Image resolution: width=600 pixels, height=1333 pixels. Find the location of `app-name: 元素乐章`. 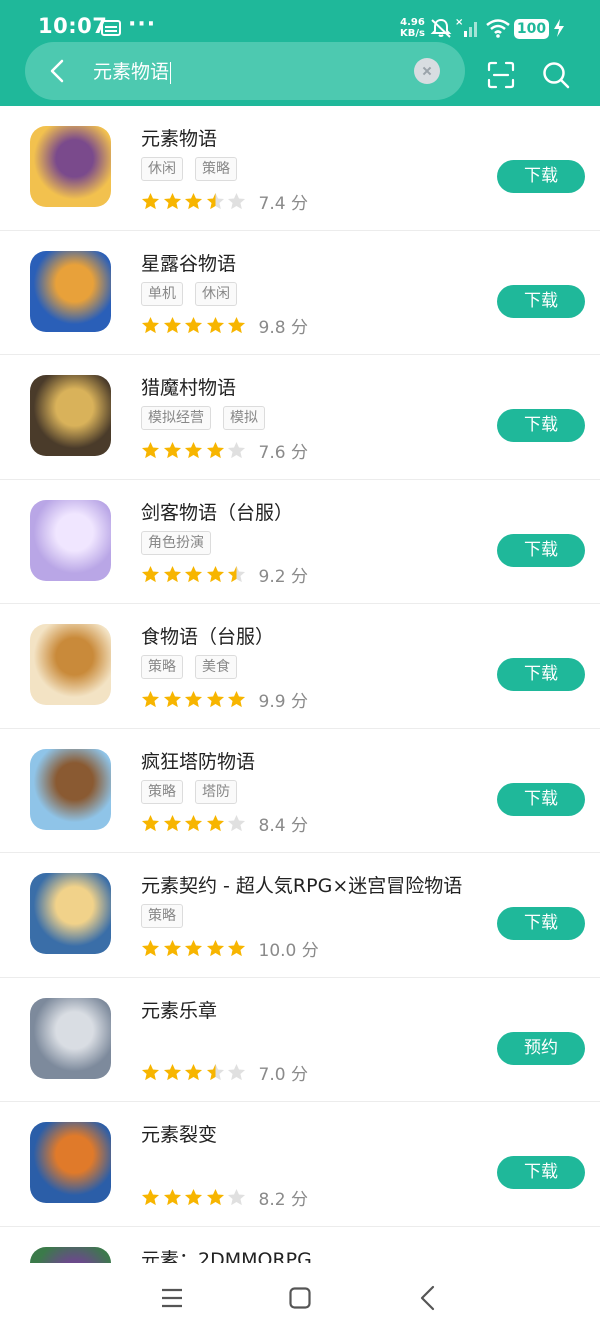

app-name: 元素乐章 is located at coordinates (179, 1009).